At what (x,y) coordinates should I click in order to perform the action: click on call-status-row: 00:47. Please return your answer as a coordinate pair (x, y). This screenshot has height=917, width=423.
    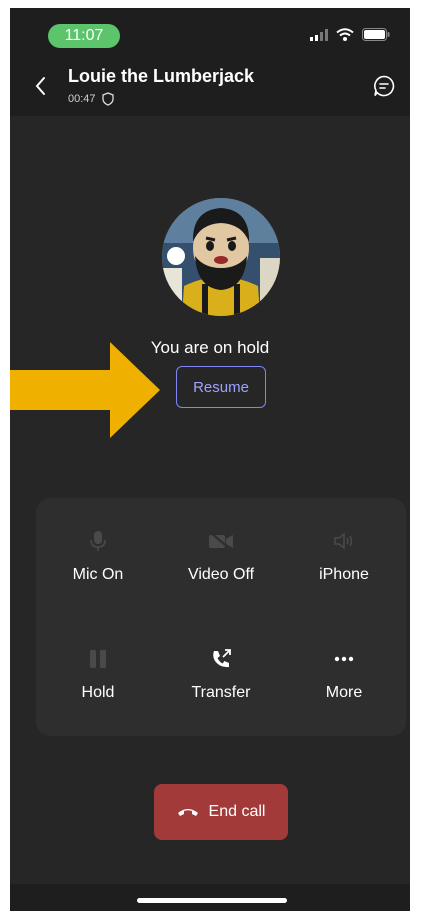
    Looking at the image, I should click on (91, 99).